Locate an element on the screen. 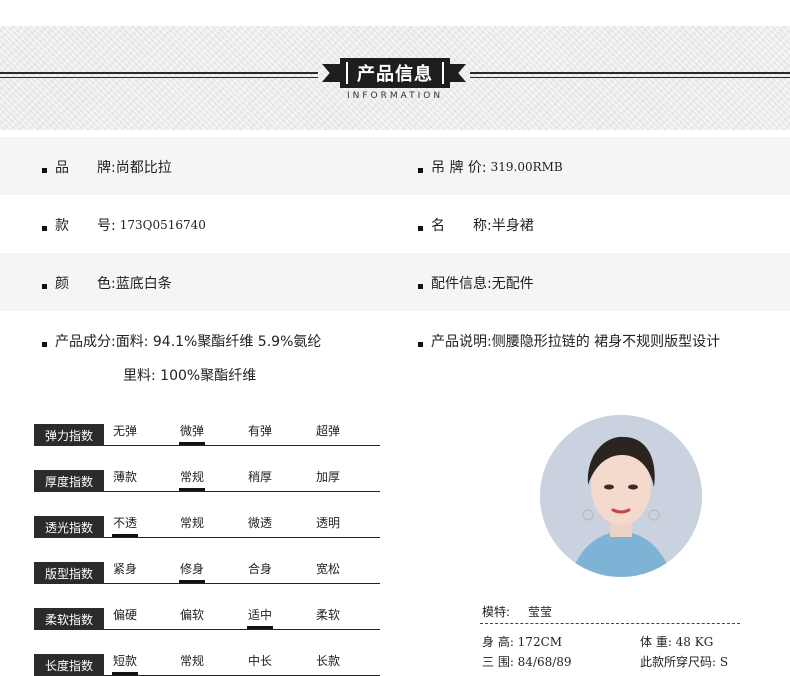 The image size is (790, 676). index-option-text: 短款 is located at coordinates (124, 661).